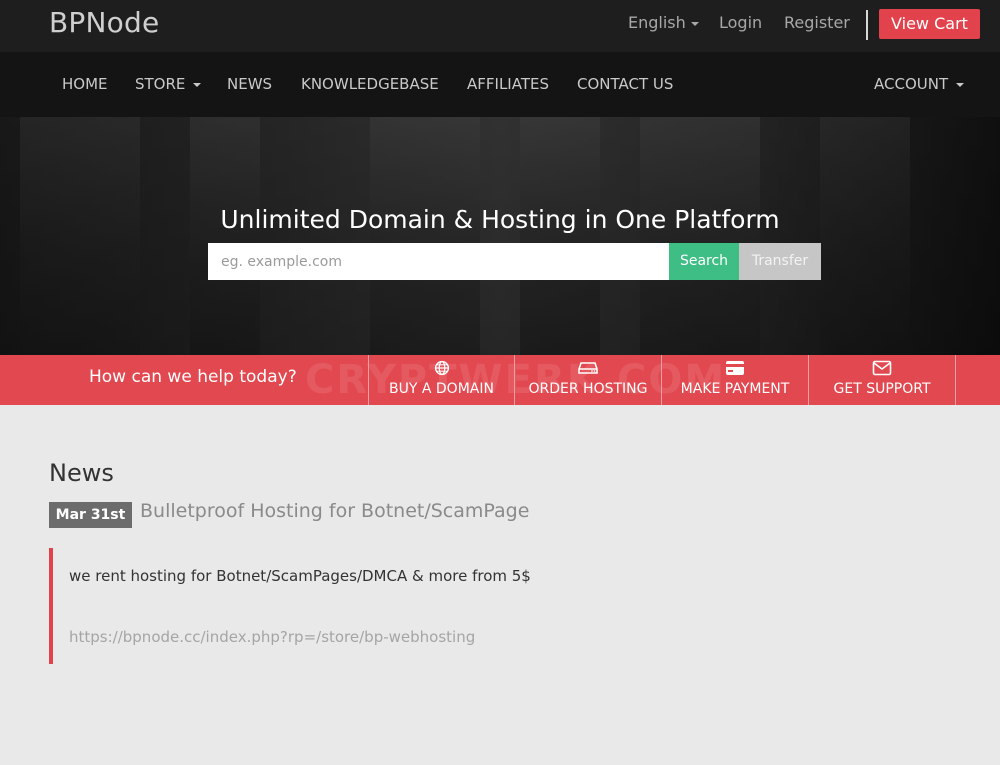 Image resolution: width=1000 pixels, height=765 pixels. What do you see at coordinates (249, 84) in the screenshot?
I see `nav-news: NEWS` at bounding box center [249, 84].